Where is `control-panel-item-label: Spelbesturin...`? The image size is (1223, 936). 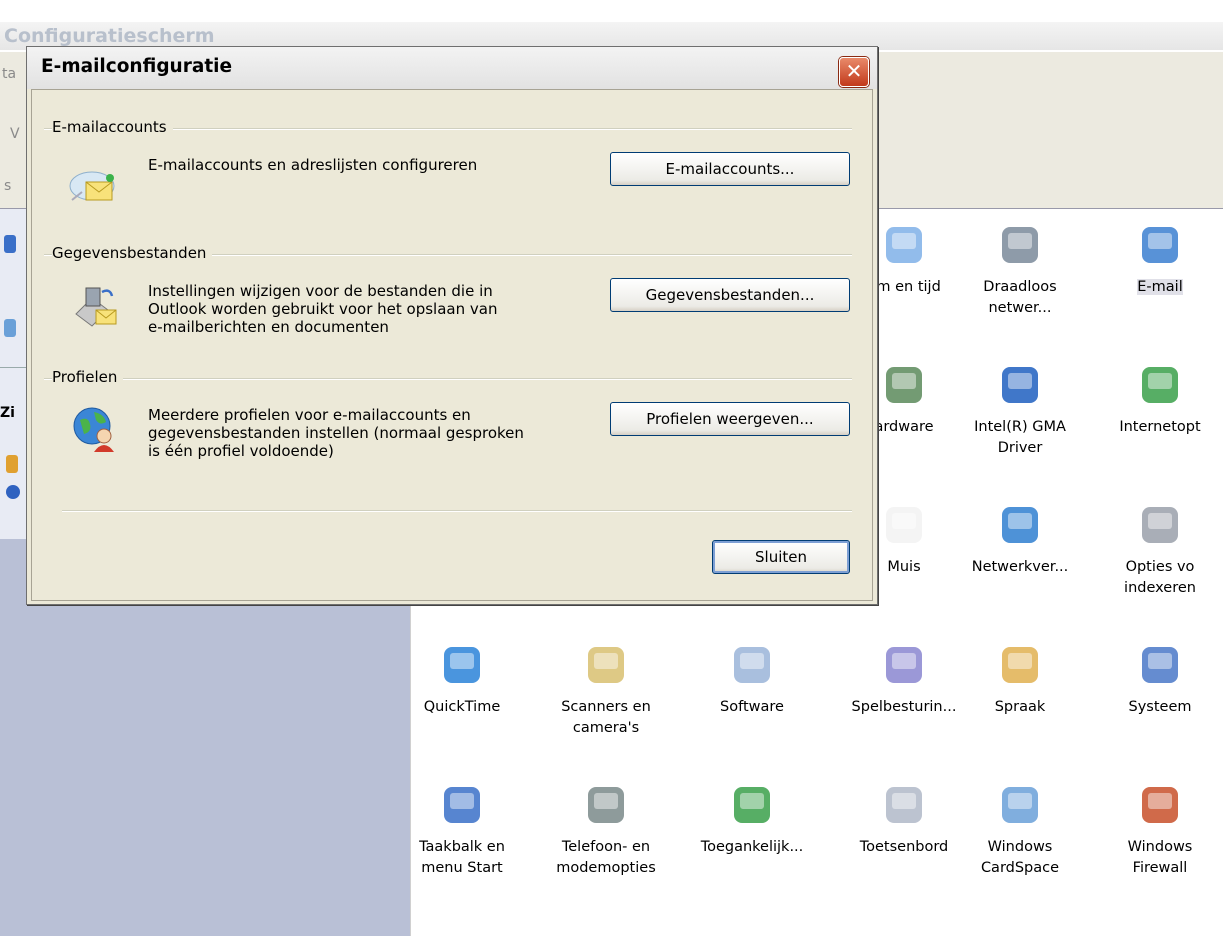
control-panel-item-label: Spelbesturin... is located at coordinates (904, 707).